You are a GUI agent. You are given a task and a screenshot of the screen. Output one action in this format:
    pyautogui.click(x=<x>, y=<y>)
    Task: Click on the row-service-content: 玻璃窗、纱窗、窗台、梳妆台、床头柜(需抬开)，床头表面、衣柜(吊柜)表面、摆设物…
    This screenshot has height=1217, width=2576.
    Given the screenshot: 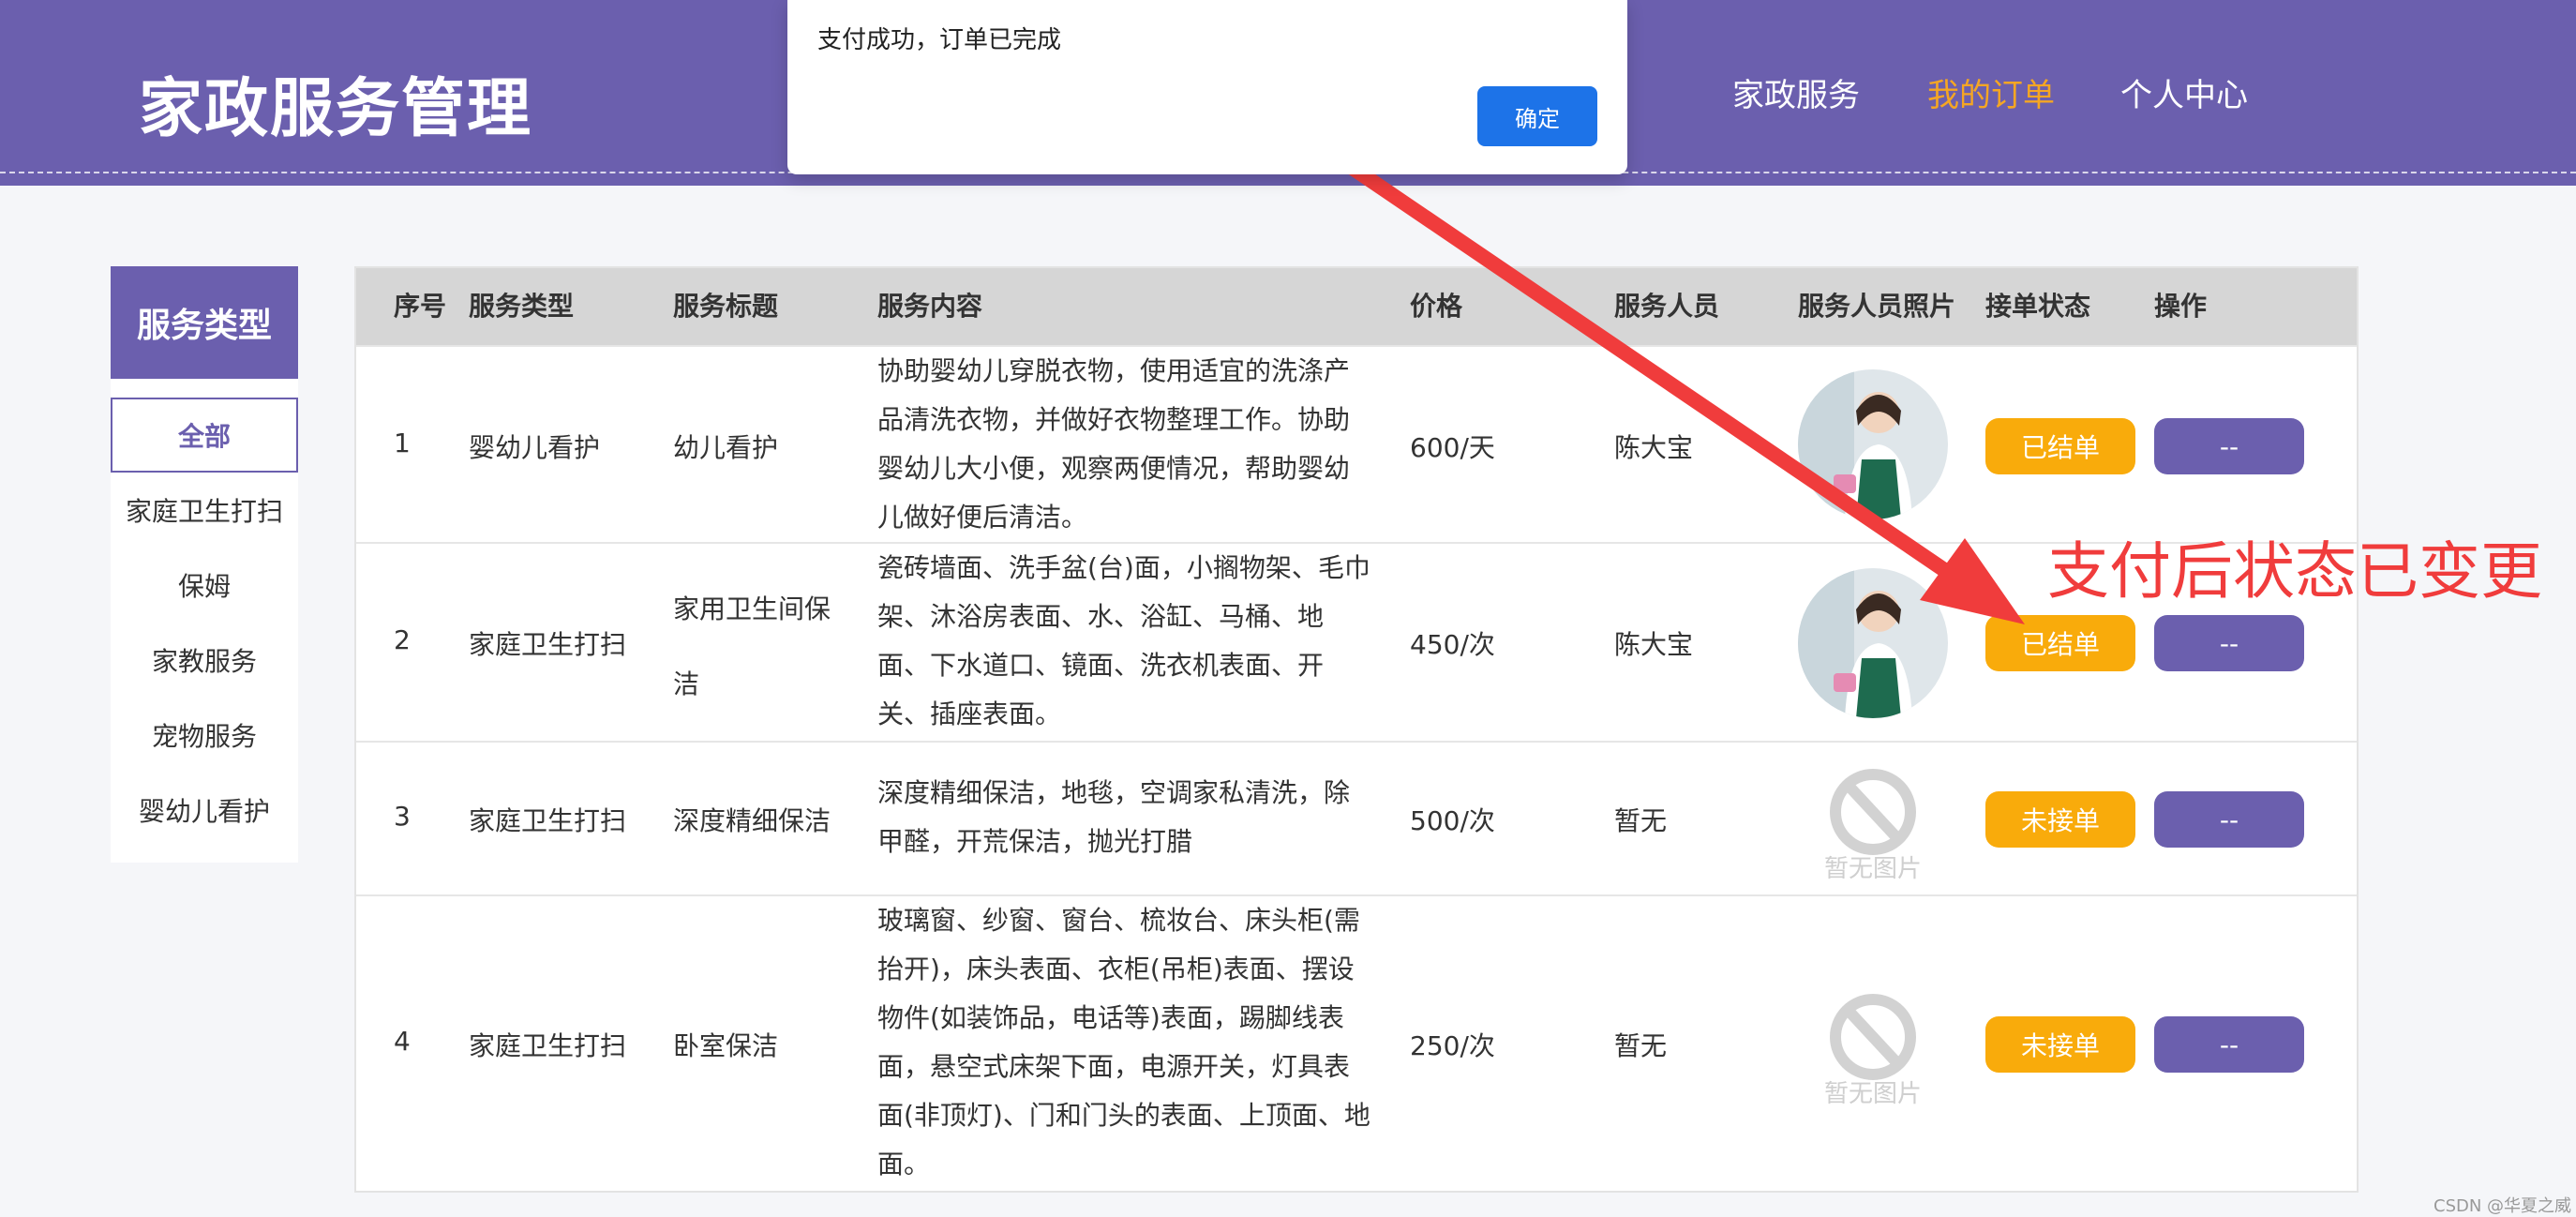 What is the action you would take?
    pyautogui.click(x=1124, y=1042)
    